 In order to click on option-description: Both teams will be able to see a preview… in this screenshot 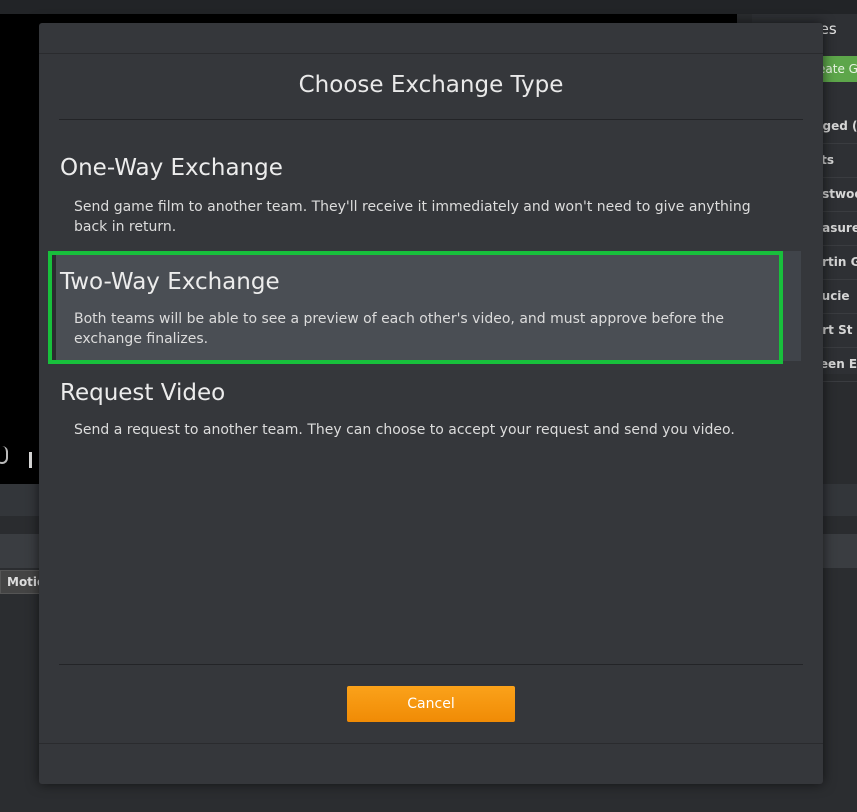, I will do `click(399, 329)`.